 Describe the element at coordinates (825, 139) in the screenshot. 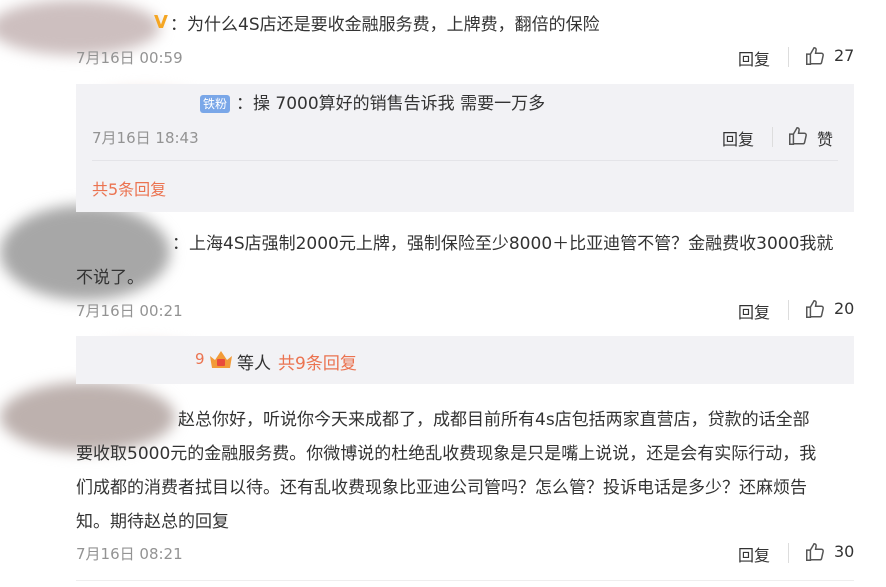

I see `like-label: 赞` at that location.